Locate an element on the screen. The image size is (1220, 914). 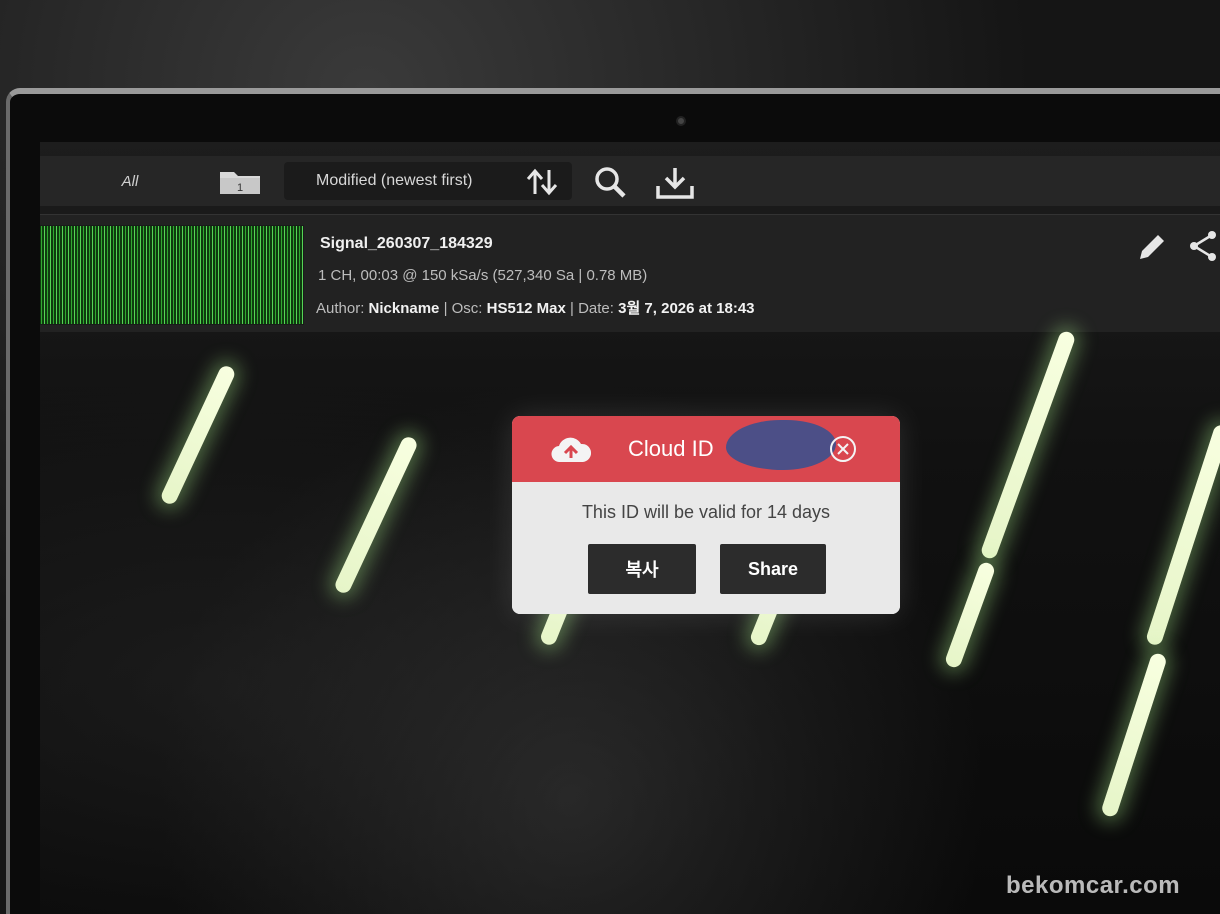
search-icon is located at coordinates (612, 182).